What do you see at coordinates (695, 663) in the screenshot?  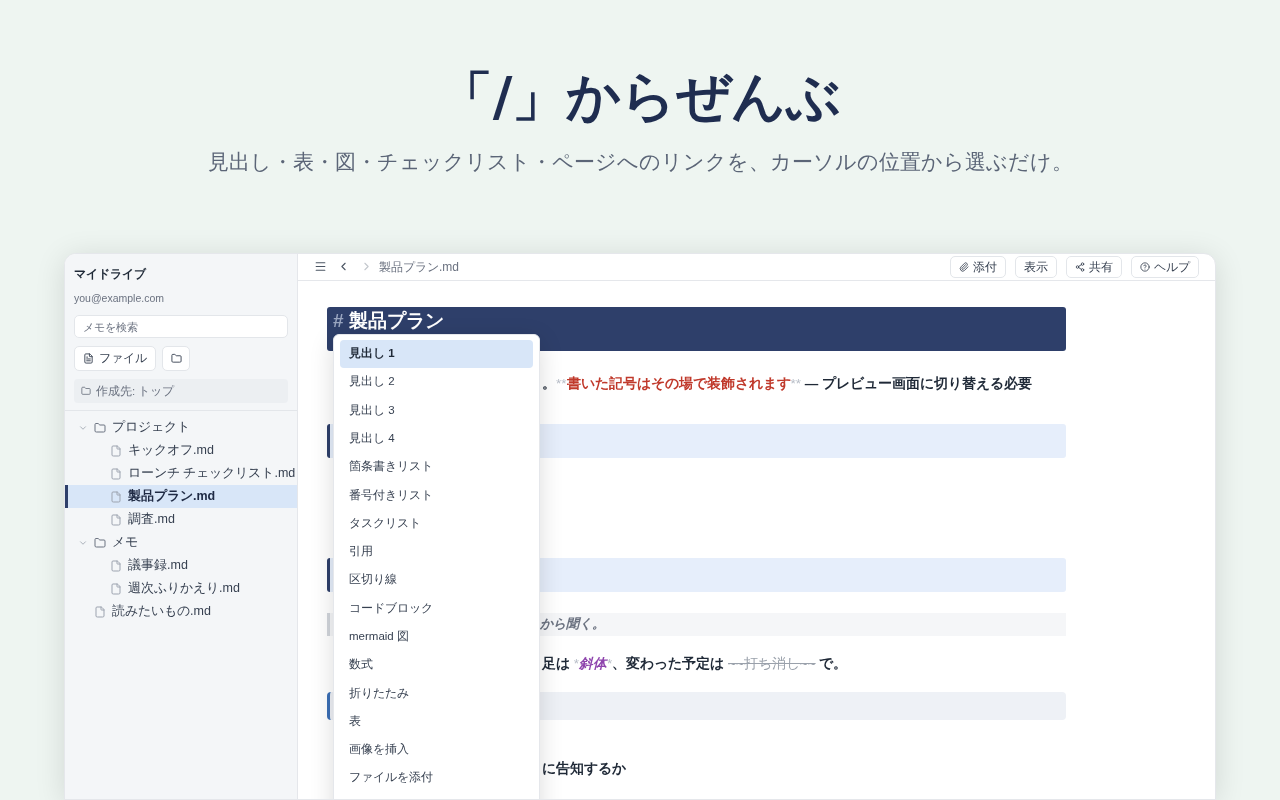 I see `paragraph-text: 足は *斜体*、変わった予定は ~~打ち消し~~ で。` at bounding box center [695, 663].